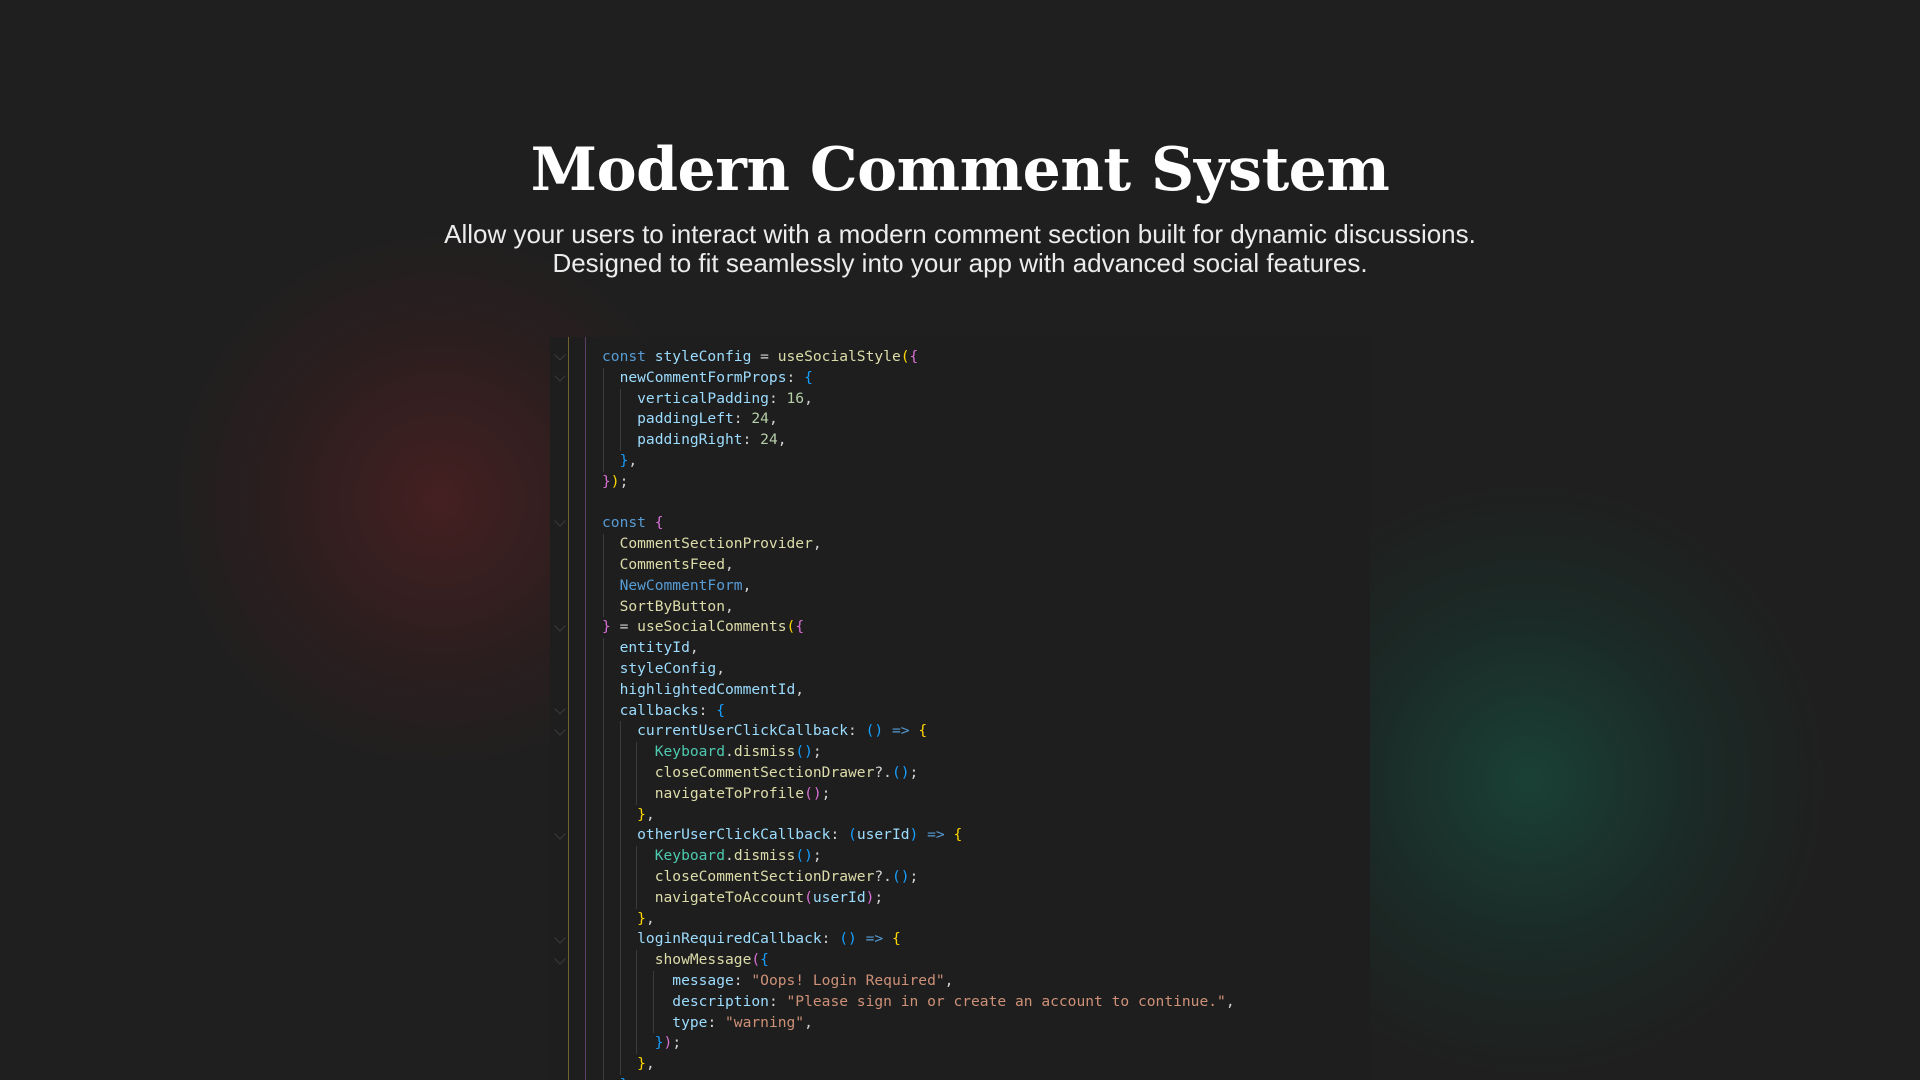  I want to click on bracket-guide-purple, so click(585, 708).